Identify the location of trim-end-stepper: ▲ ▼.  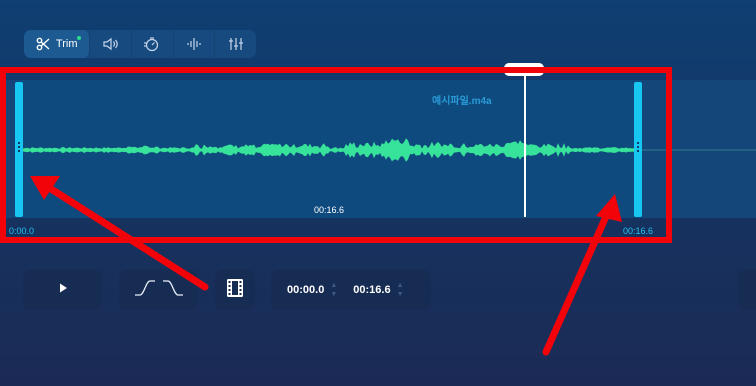
(400, 290).